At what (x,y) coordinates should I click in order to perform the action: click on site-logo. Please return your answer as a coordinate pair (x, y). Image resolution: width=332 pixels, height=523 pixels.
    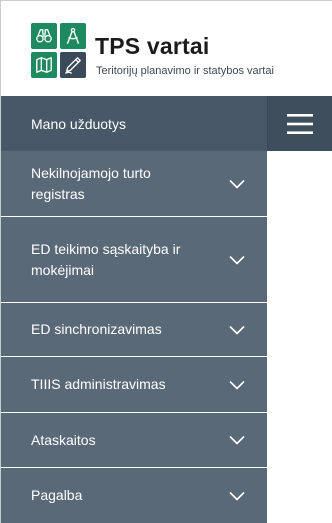
    Looking at the image, I should click on (59, 51).